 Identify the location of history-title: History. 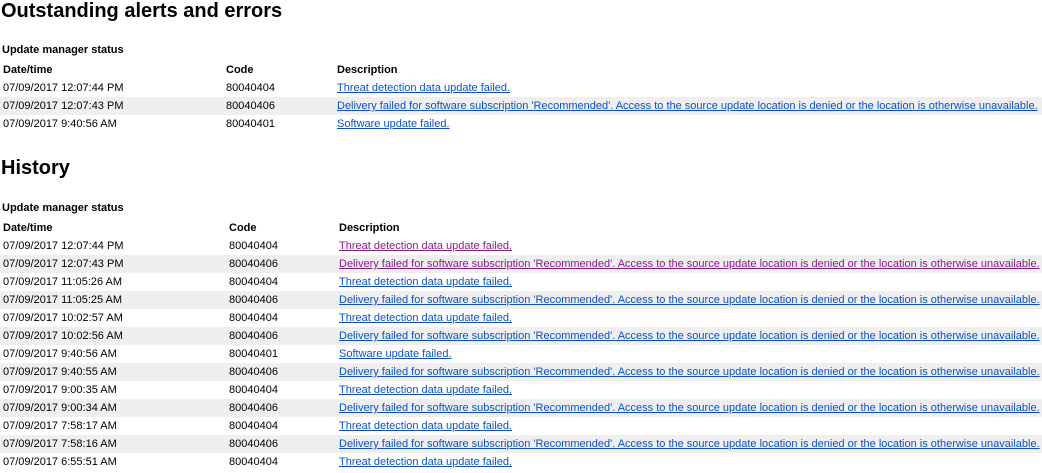
(35, 168).